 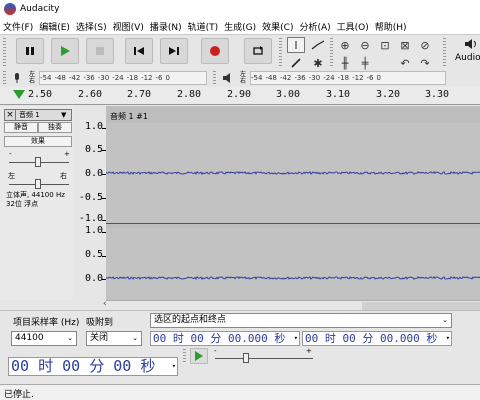 What do you see at coordinates (38, 162) in the screenshot?
I see `gain-slider-thumb` at bounding box center [38, 162].